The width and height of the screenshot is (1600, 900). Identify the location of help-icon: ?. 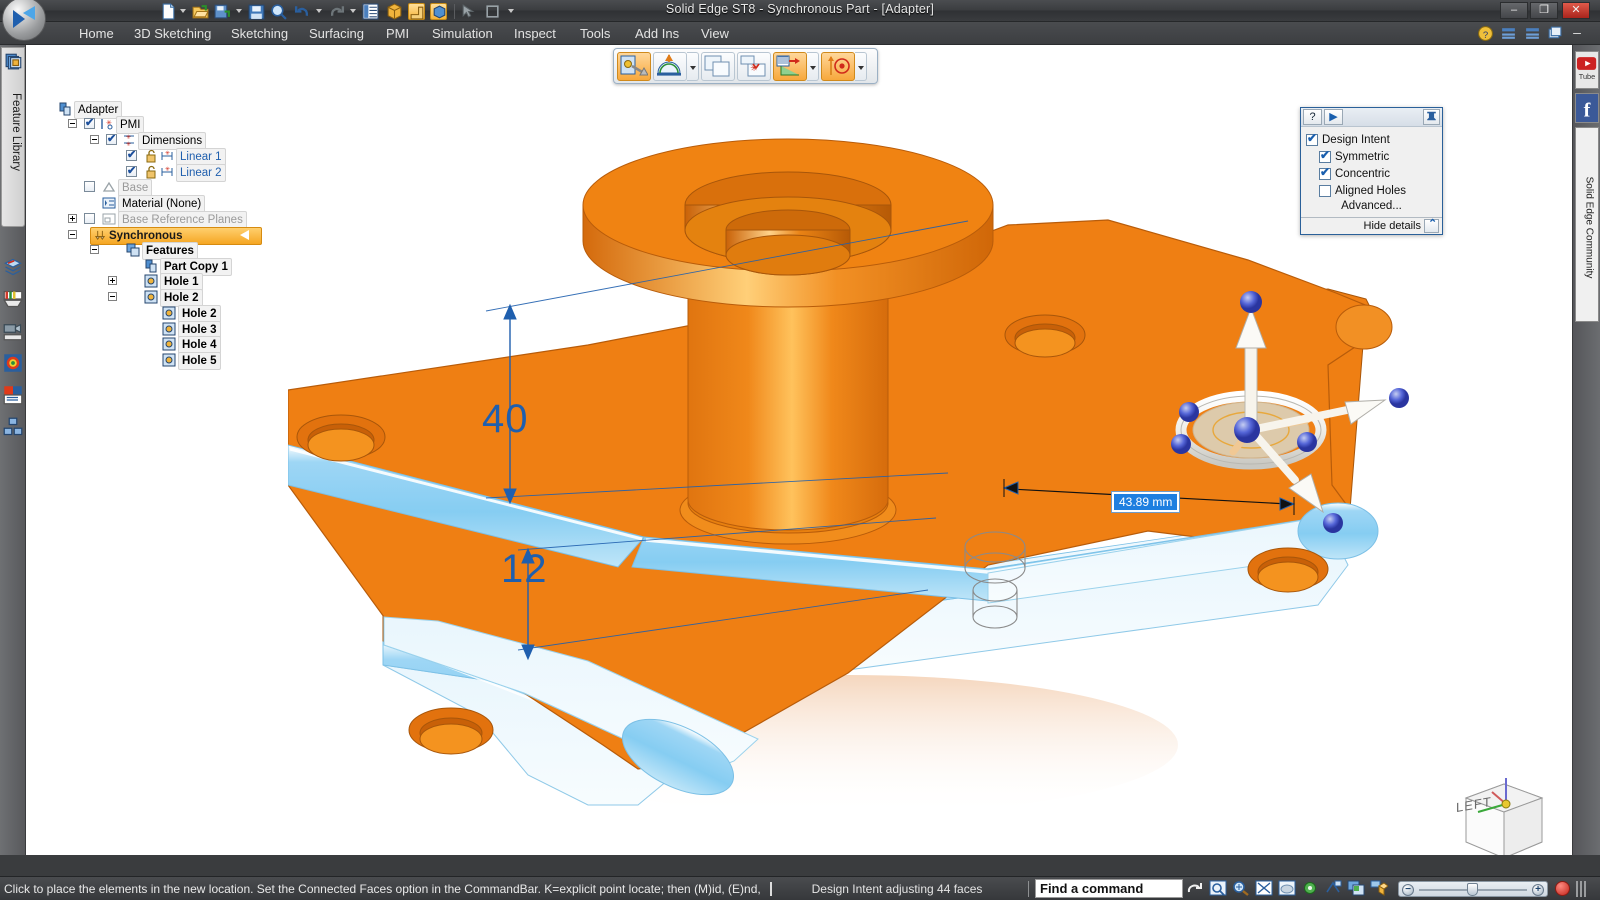
(1486, 33).